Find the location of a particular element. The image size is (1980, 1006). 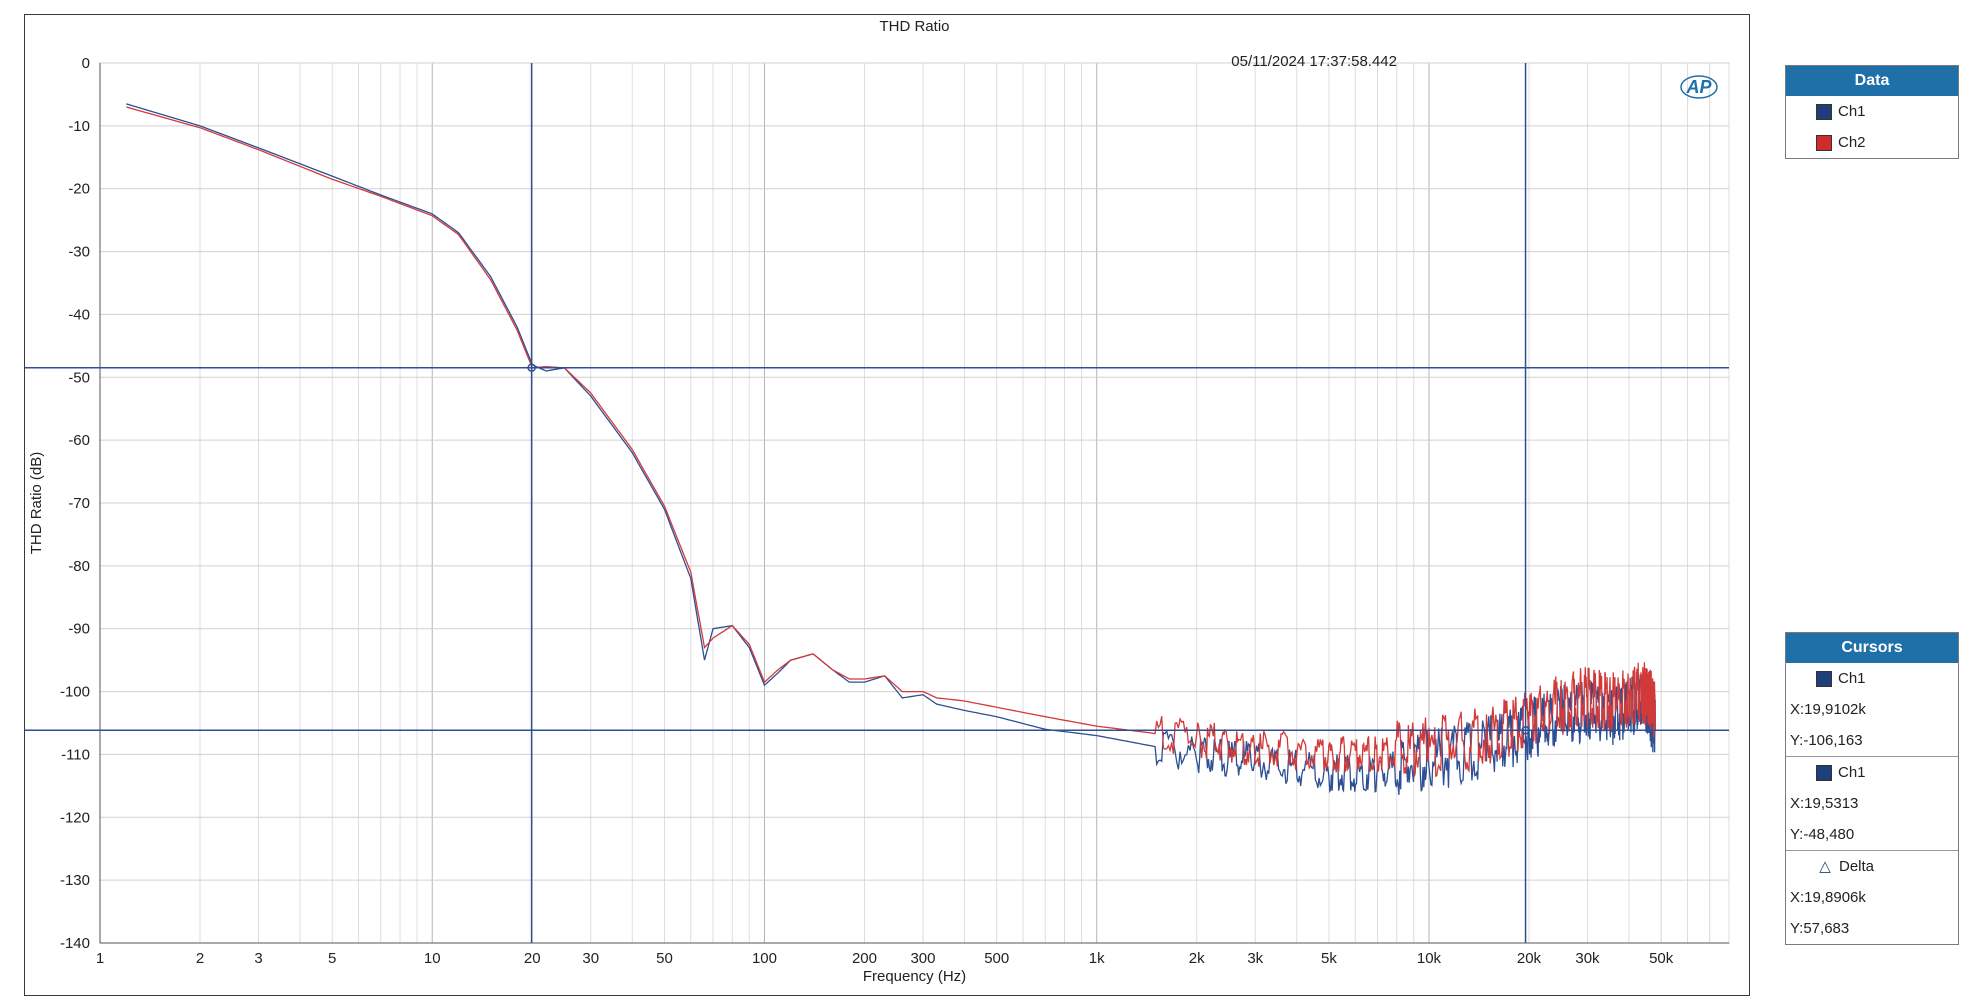

legend-label-ch2: Ch2 is located at coordinates (1852, 142).